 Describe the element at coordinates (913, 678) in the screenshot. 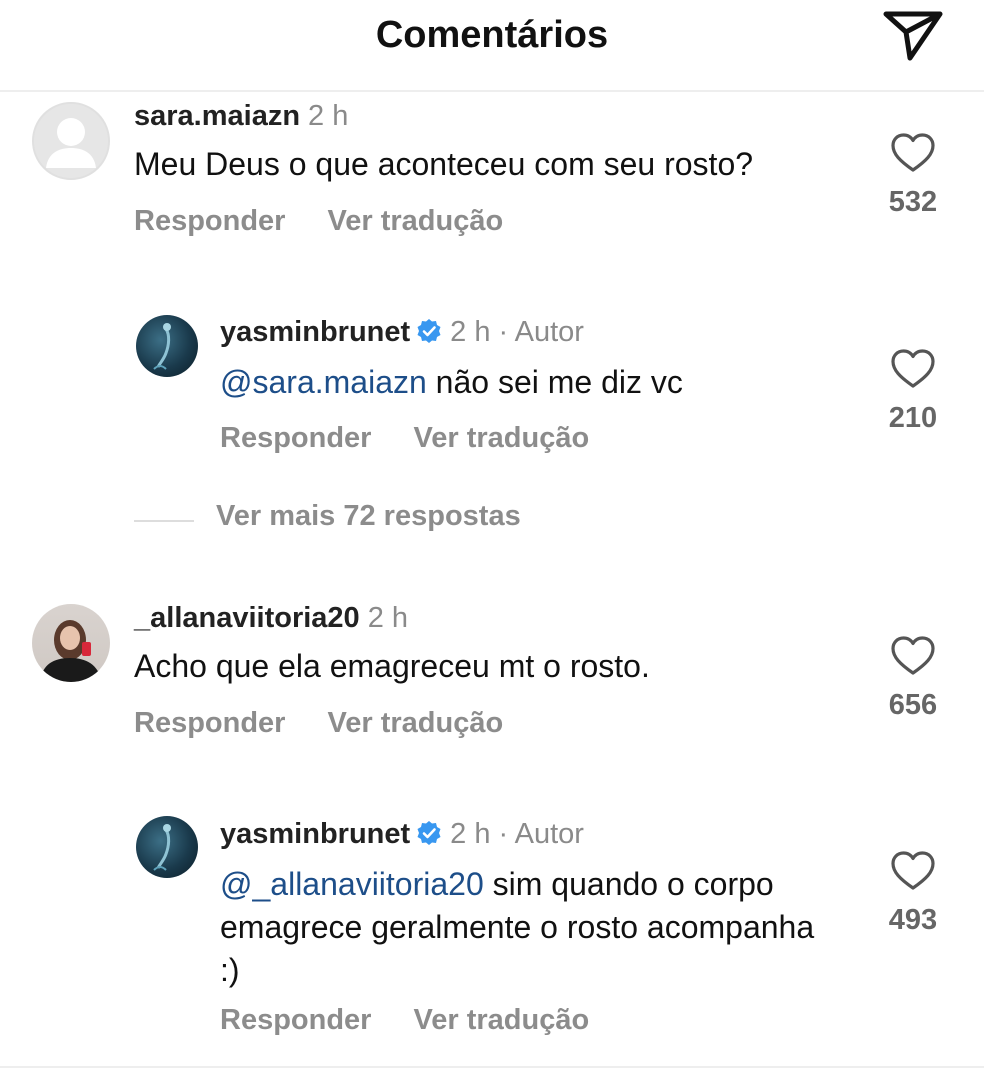

I see `like-control: 656` at that location.